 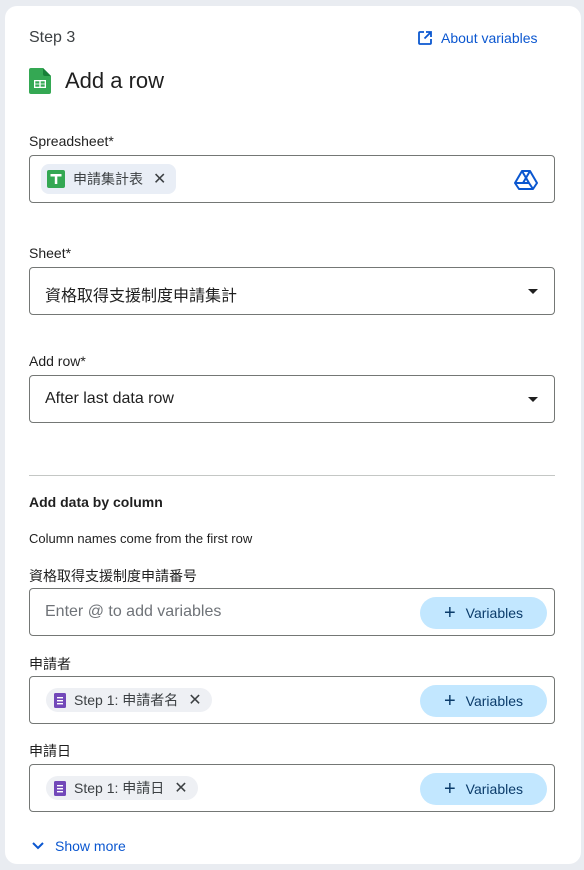 What do you see at coordinates (109, 398) in the screenshot?
I see `add-row-select-value: After last data row` at bounding box center [109, 398].